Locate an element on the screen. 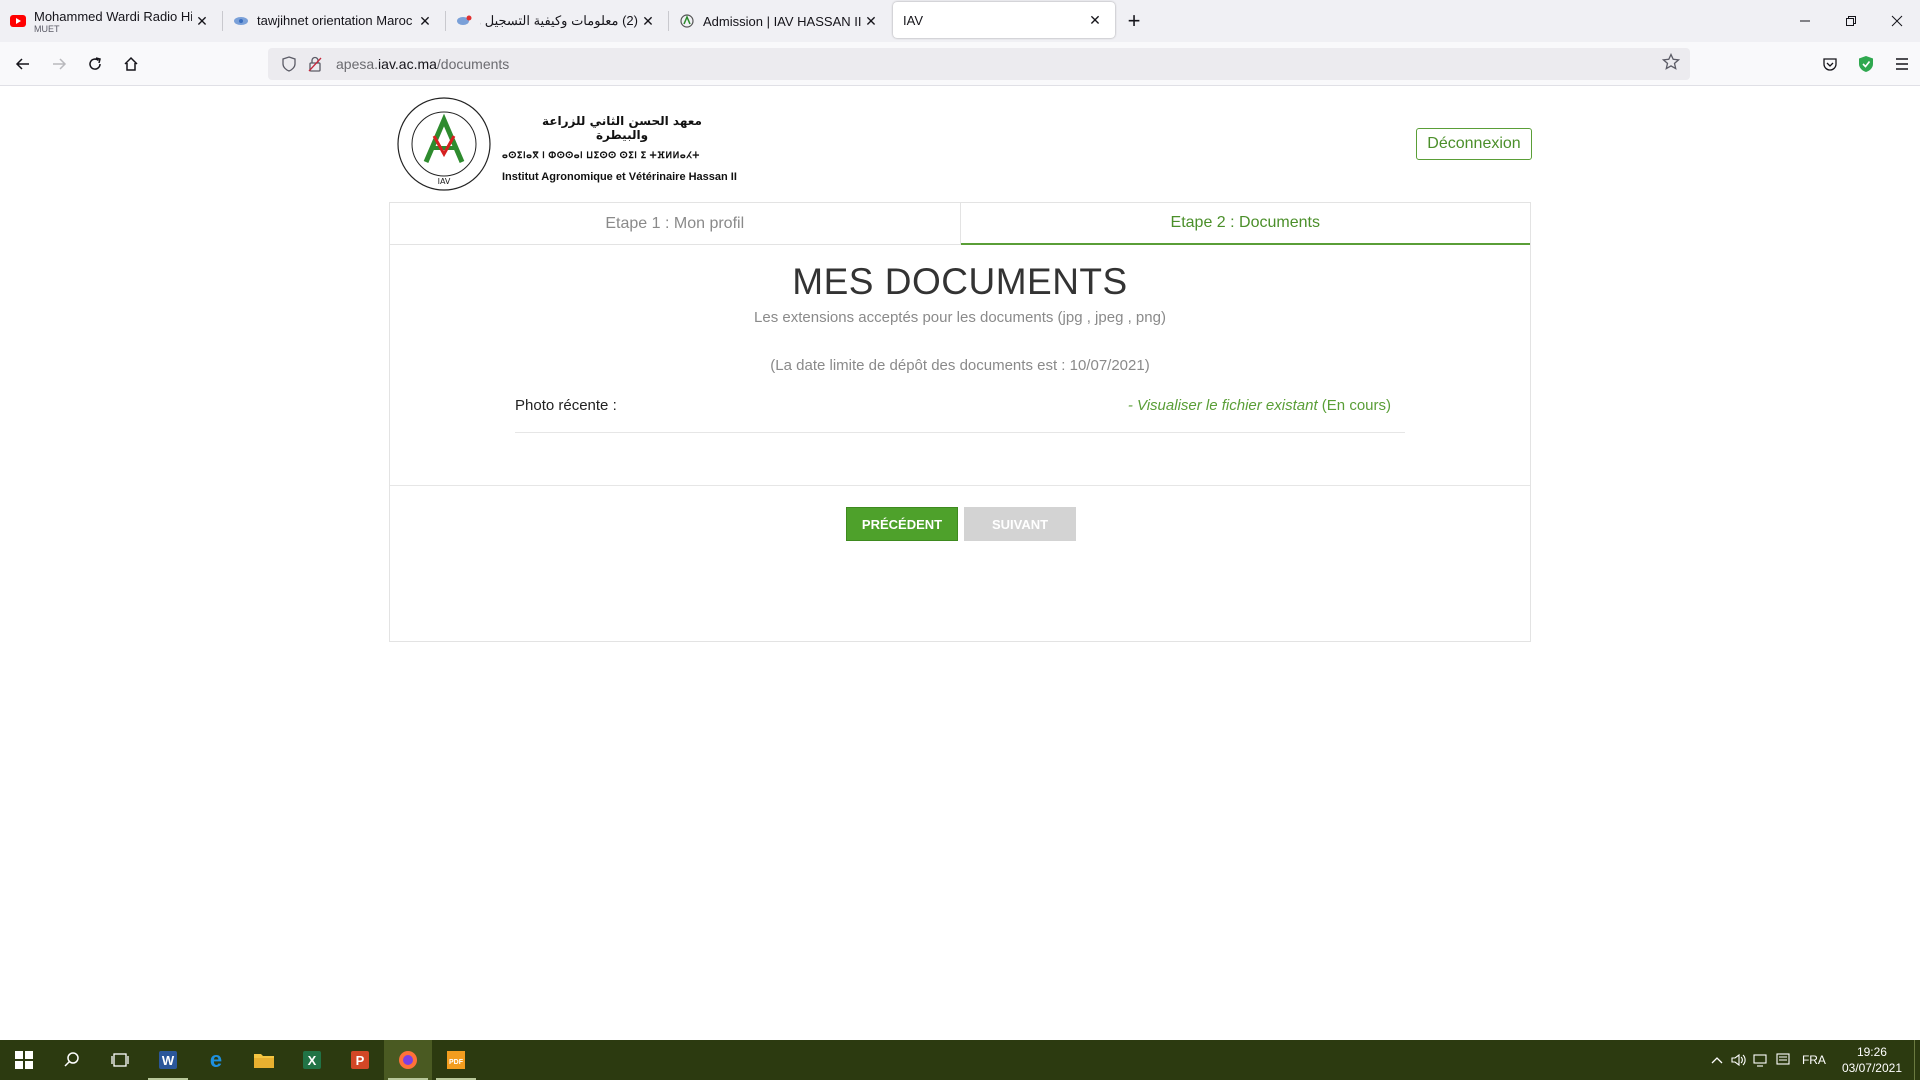 This screenshot has height=1080, width=1920. restore-icon is located at coordinates (1851, 21).